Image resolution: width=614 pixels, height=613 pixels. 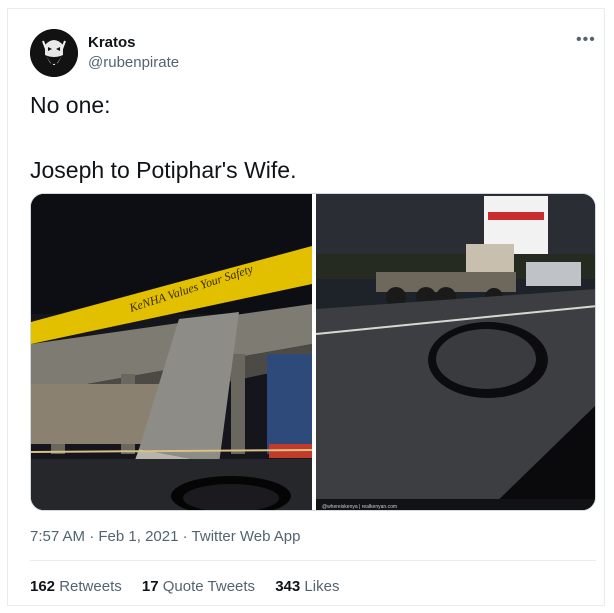 What do you see at coordinates (313, 560) in the screenshot?
I see `divider` at bounding box center [313, 560].